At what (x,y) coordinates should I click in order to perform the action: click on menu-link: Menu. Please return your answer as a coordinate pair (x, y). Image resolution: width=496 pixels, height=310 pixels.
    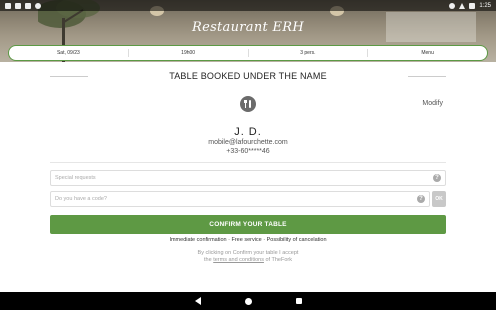
    Looking at the image, I should click on (427, 53).